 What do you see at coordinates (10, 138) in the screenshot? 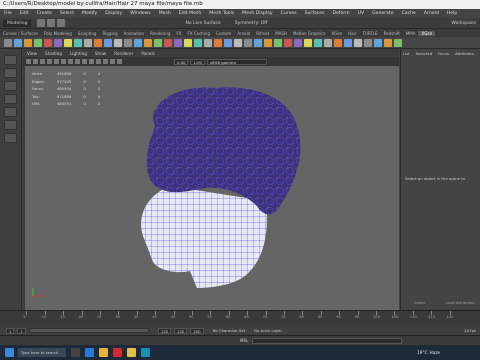
I see `layout-icon` at bounding box center [10, 138].